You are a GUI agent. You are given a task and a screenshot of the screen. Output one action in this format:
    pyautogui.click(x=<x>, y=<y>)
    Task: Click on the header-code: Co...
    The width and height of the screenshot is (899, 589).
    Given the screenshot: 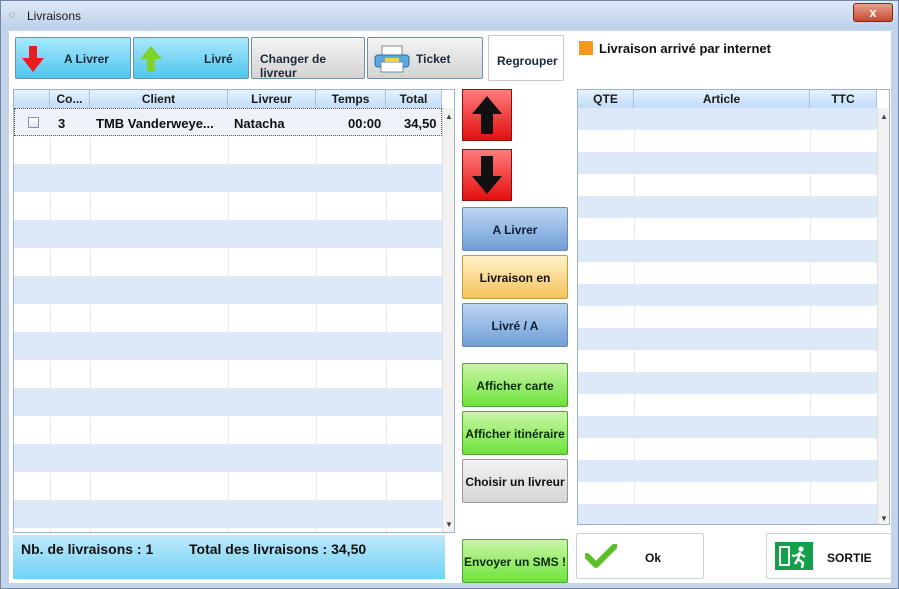 What is the action you would take?
    pyautogui.click(x=70, y=99)
    